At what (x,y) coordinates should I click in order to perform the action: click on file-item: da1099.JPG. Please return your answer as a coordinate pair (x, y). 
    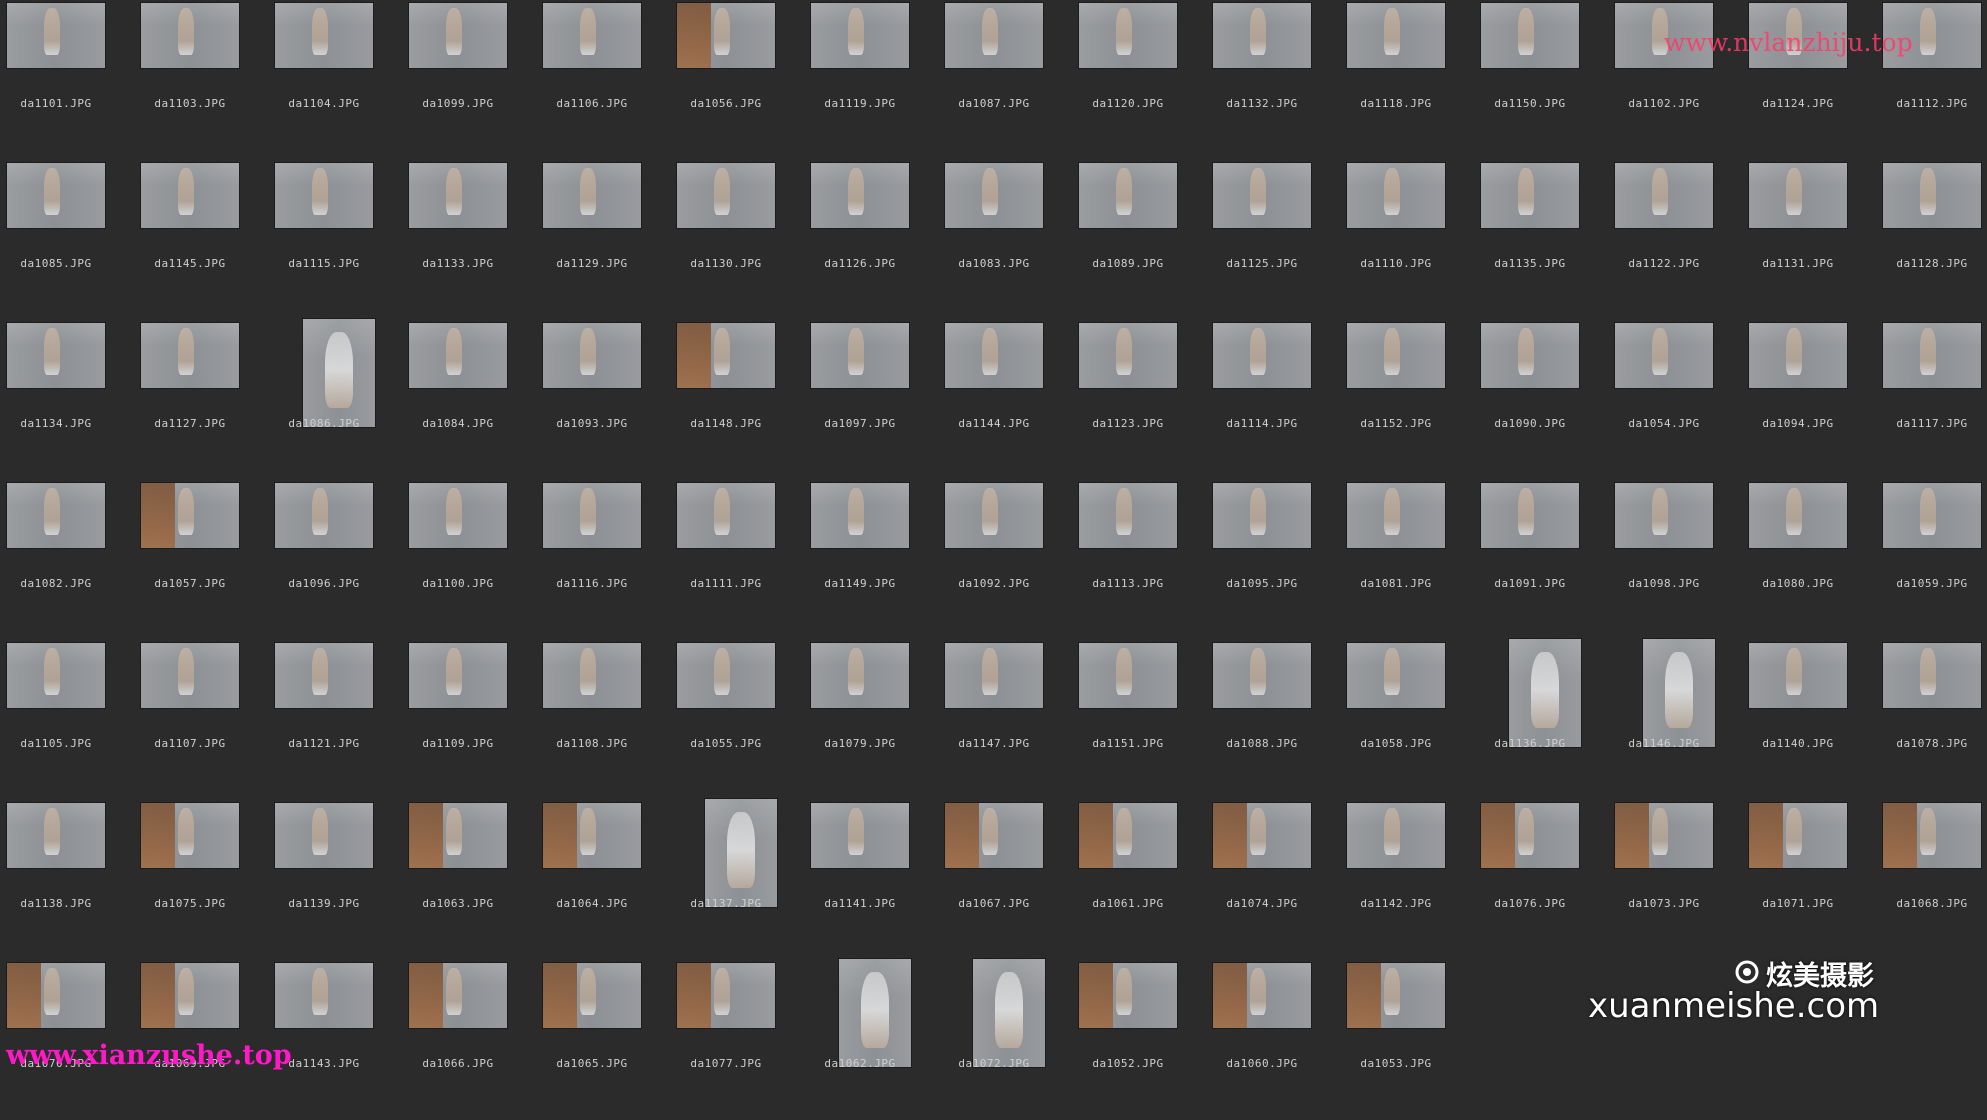
    Looking at the image, I should click on (475, 80).